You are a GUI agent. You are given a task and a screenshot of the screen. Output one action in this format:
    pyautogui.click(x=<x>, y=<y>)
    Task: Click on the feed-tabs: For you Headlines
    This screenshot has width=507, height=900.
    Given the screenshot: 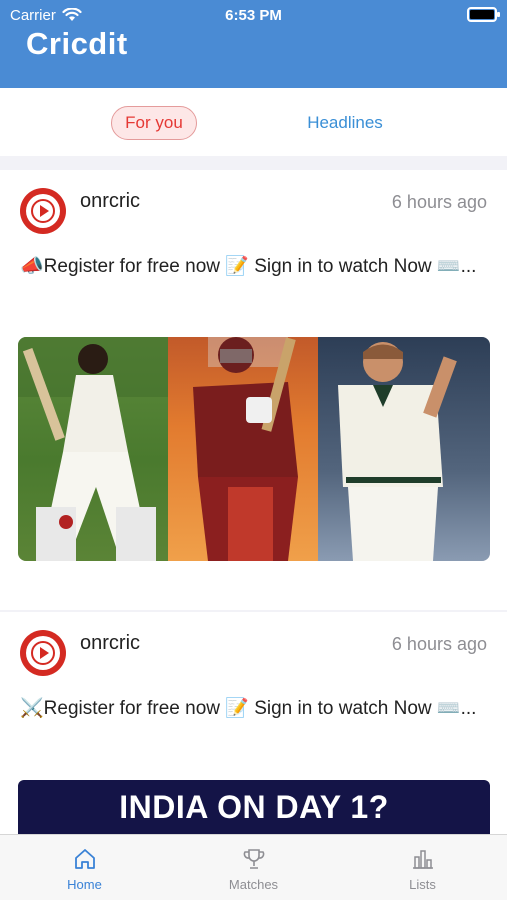 What is the action you would take?
    pyautogui.click(x=253, y=122)
    